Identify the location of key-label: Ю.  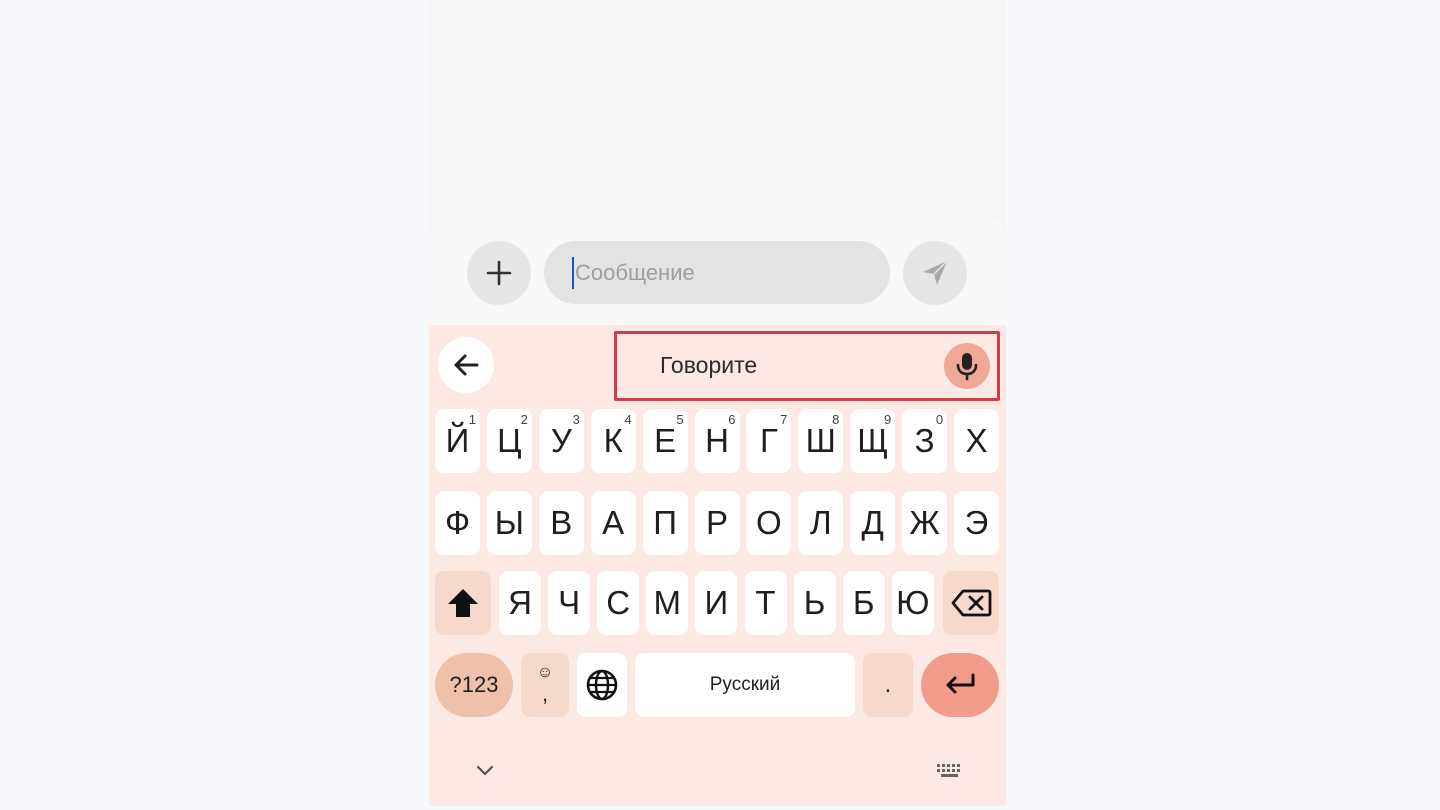
(913, 602).